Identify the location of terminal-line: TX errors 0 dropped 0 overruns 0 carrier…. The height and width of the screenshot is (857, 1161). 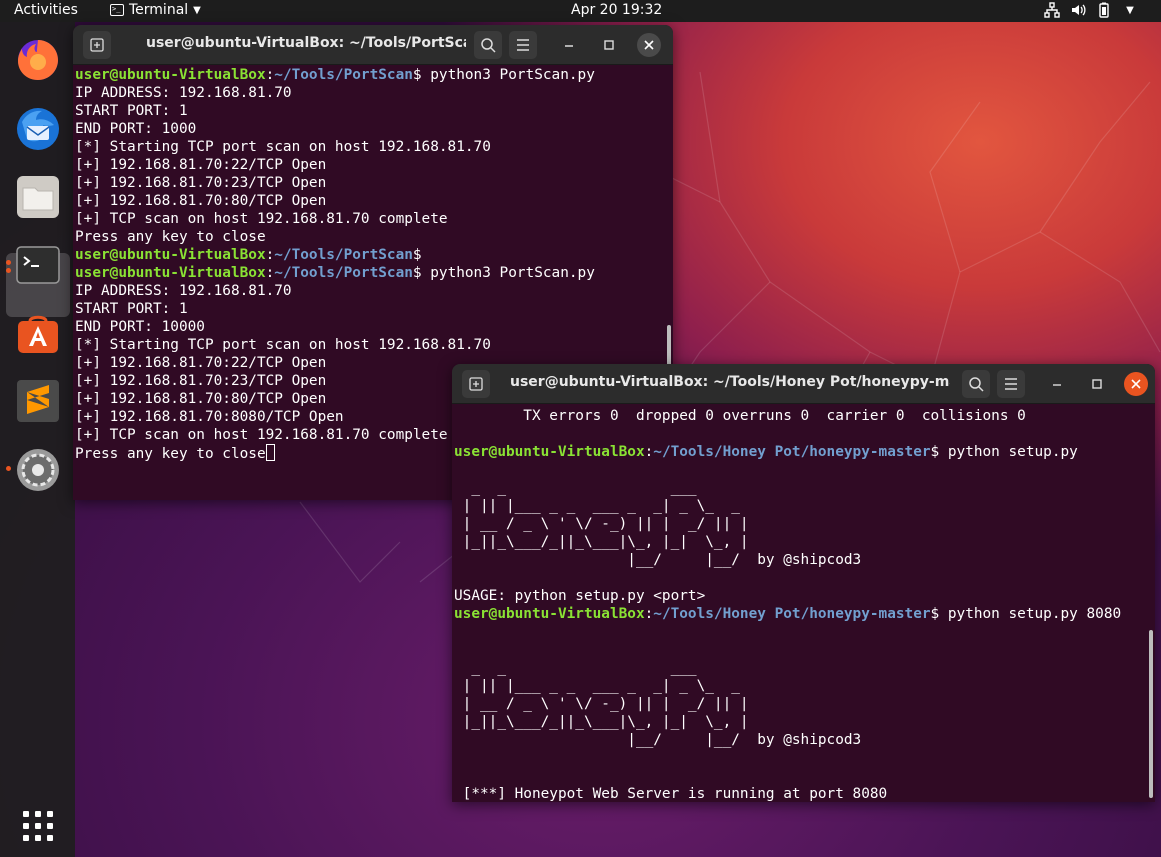
(804, 416).